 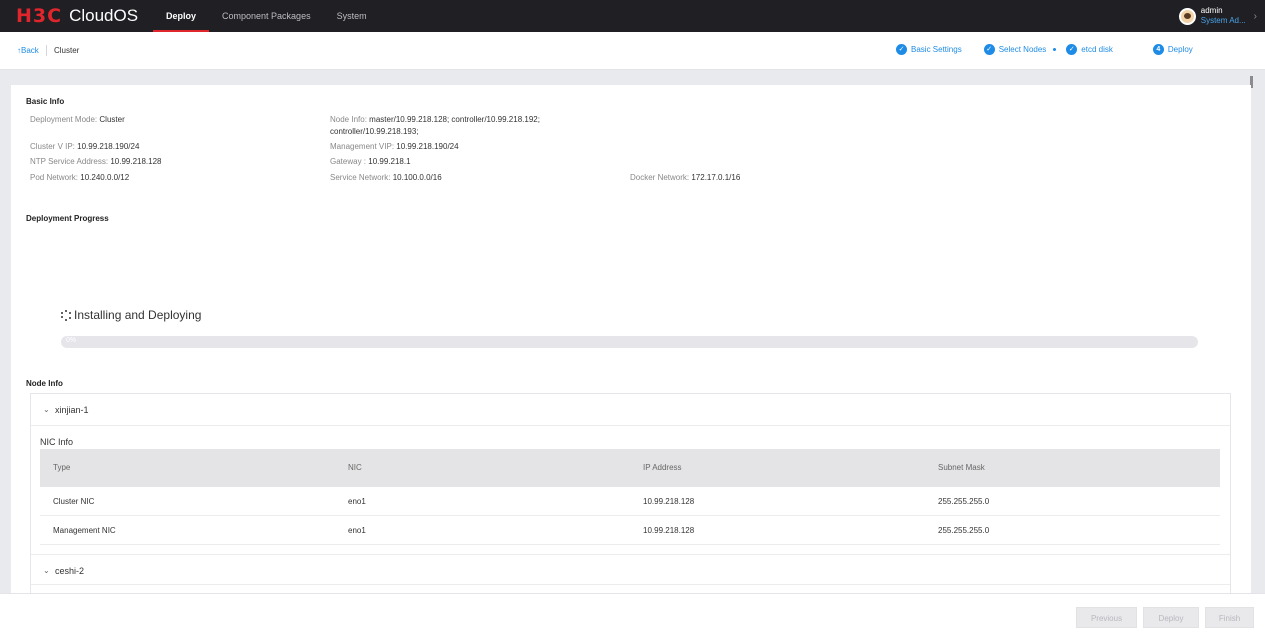 I want to click on breadcrumb-divider, so click(x=46, y=50).